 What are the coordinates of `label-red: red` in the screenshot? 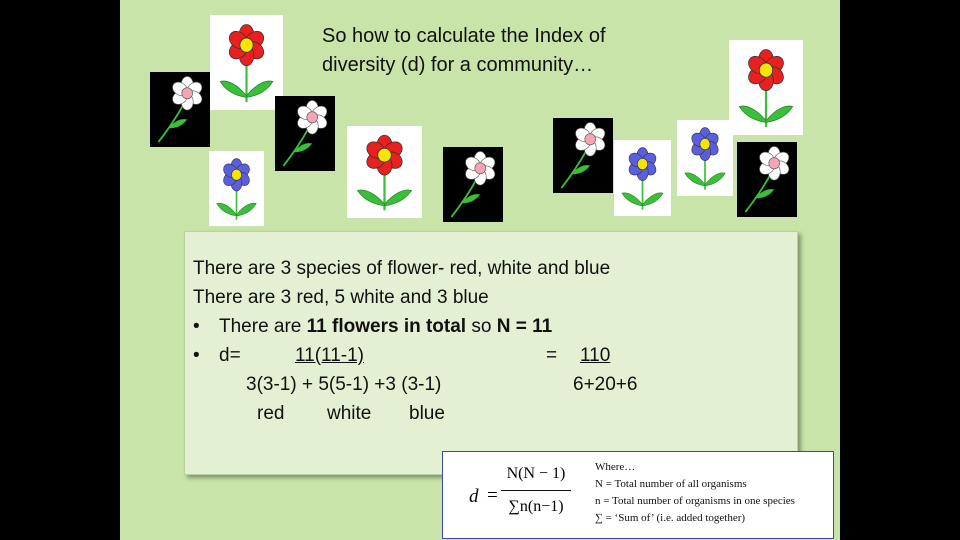 It's located at (271, 413).